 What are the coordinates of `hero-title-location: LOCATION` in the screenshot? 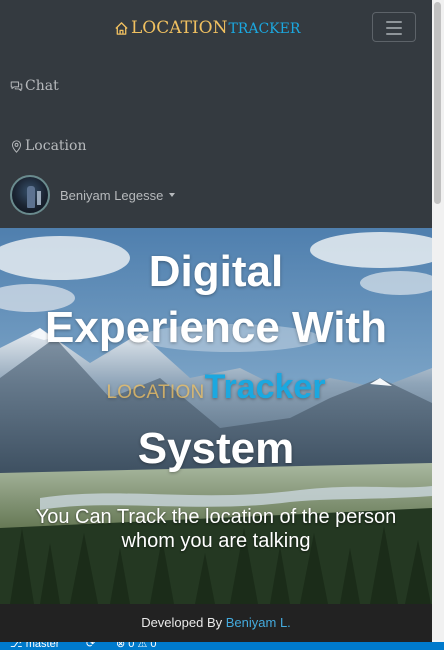 It's located at (155, 392).